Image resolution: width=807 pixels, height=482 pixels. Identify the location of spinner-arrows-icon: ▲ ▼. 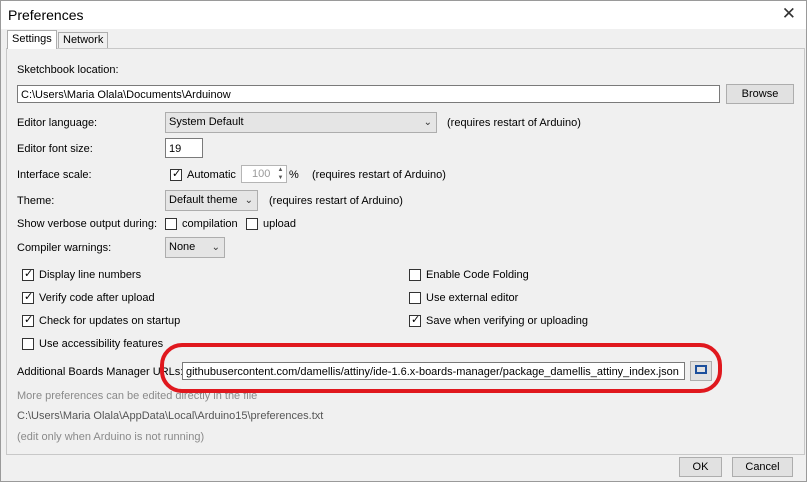
(280, 174).